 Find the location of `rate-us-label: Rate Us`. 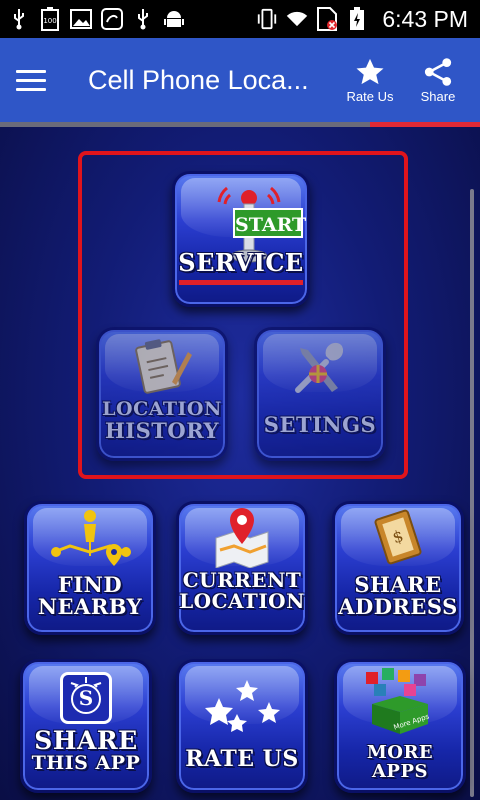

rate-us-label: Rate Us is located at coordinates (370, 96).